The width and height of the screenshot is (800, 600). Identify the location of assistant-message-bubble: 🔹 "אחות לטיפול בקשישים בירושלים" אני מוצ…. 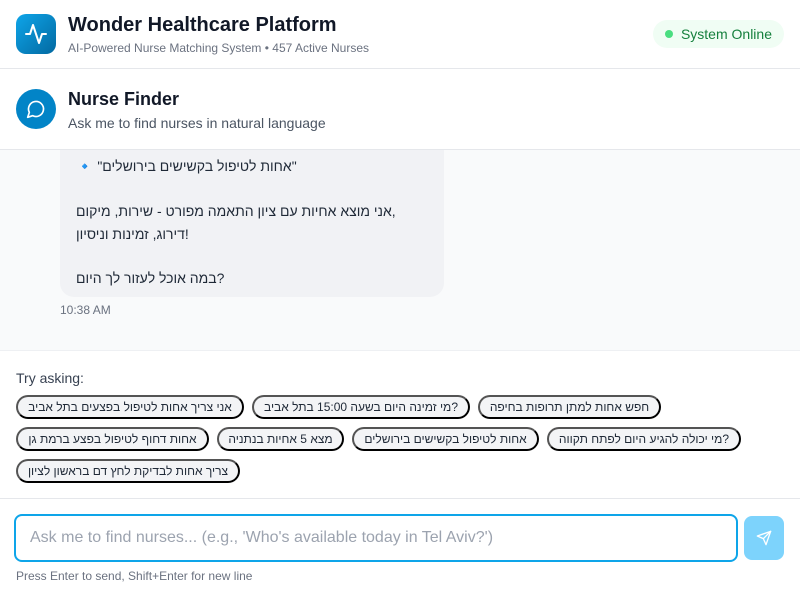
(252, 223).